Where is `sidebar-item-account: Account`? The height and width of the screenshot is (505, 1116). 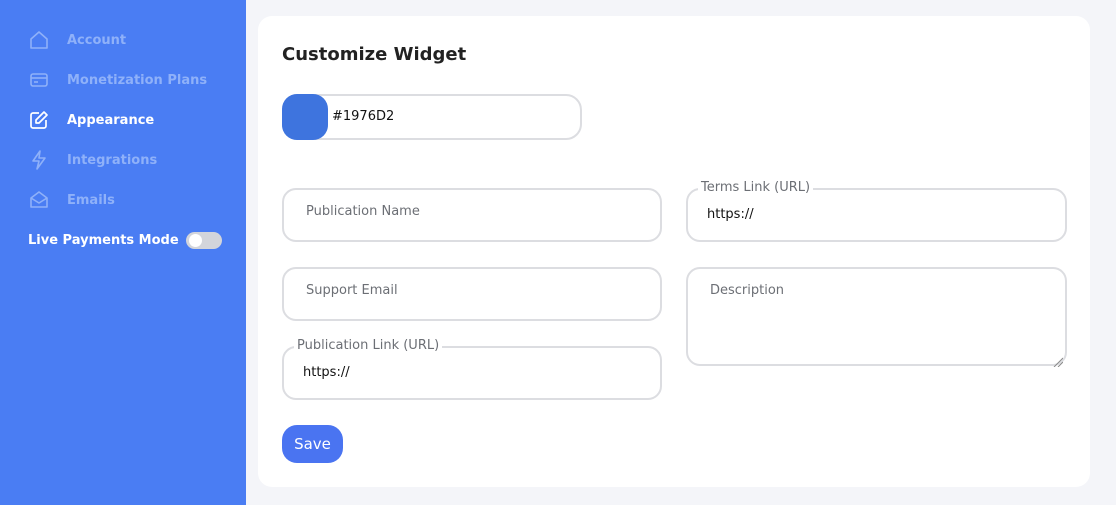
sidebar-item-account: Account is located at coordinates (77, 40).